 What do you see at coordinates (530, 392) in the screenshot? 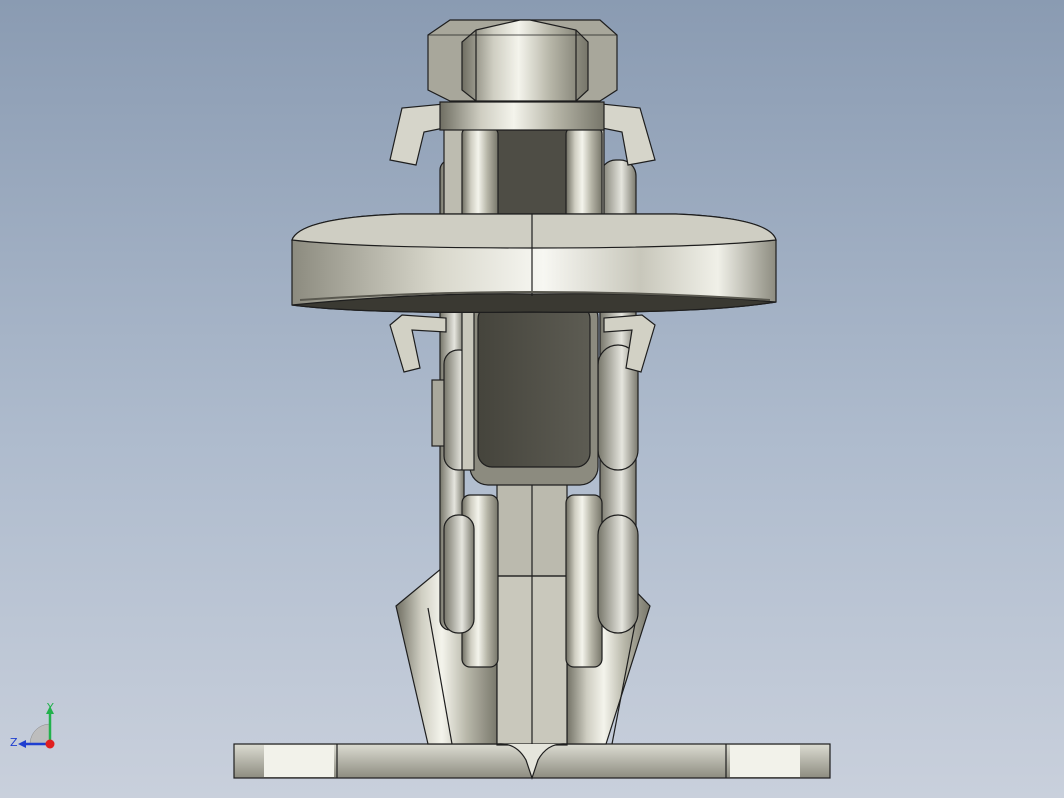
I see `lower-block` at bounding box center [530, 392].